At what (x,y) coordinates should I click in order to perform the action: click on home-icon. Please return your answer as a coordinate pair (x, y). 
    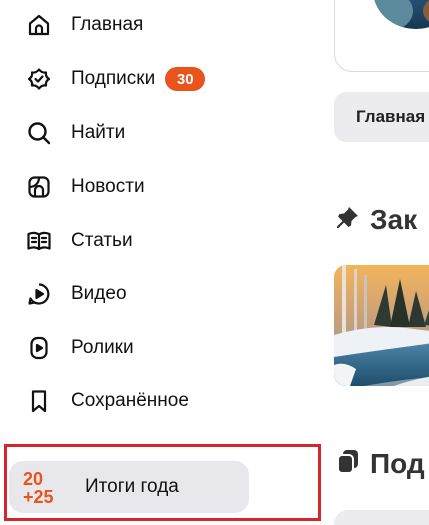
    Looking at the image, I should click on (39, 25).